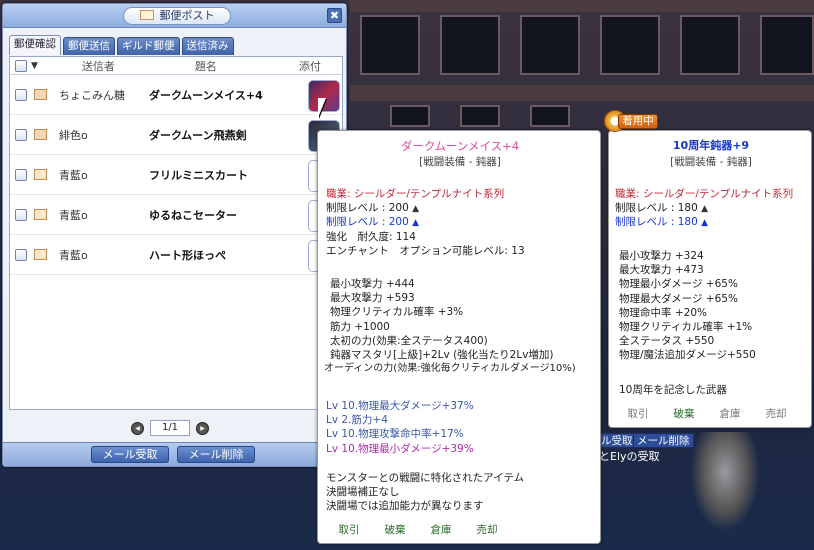  Describe the element at coordinates (187, 15) in the screenshot. I see `mail-title-text: 郵便ポスト` at that location.